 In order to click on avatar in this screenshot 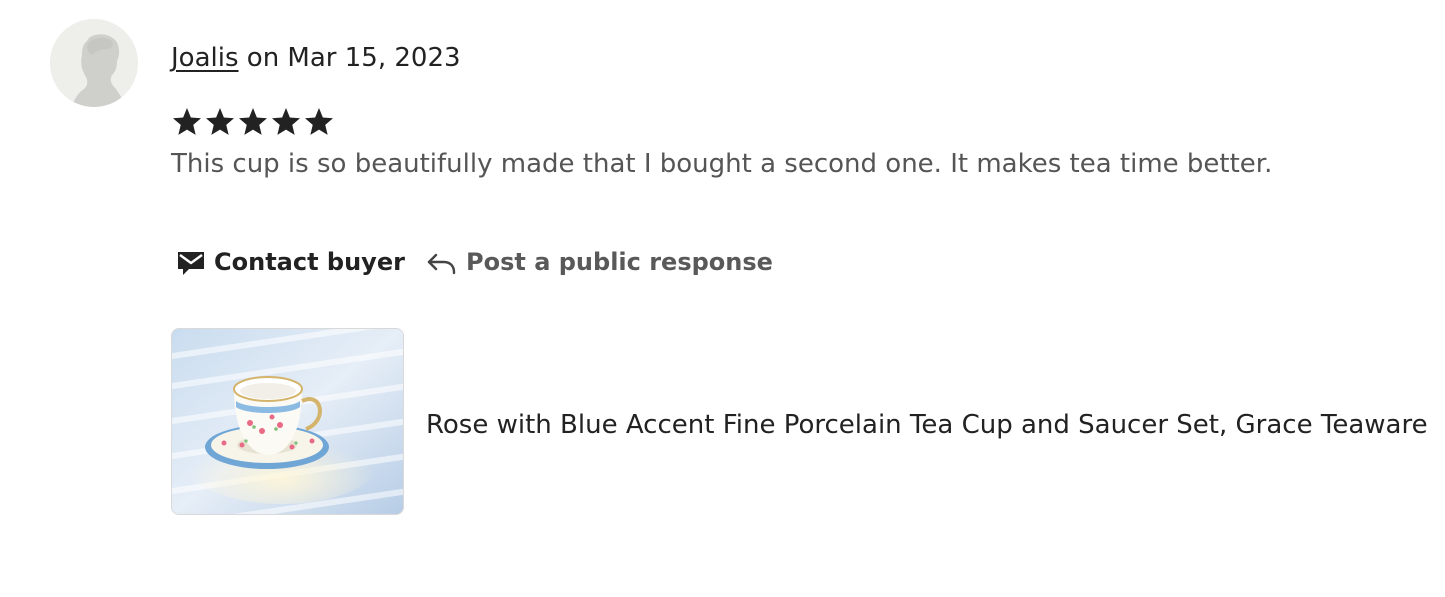, I will do `click(94, 63)`.